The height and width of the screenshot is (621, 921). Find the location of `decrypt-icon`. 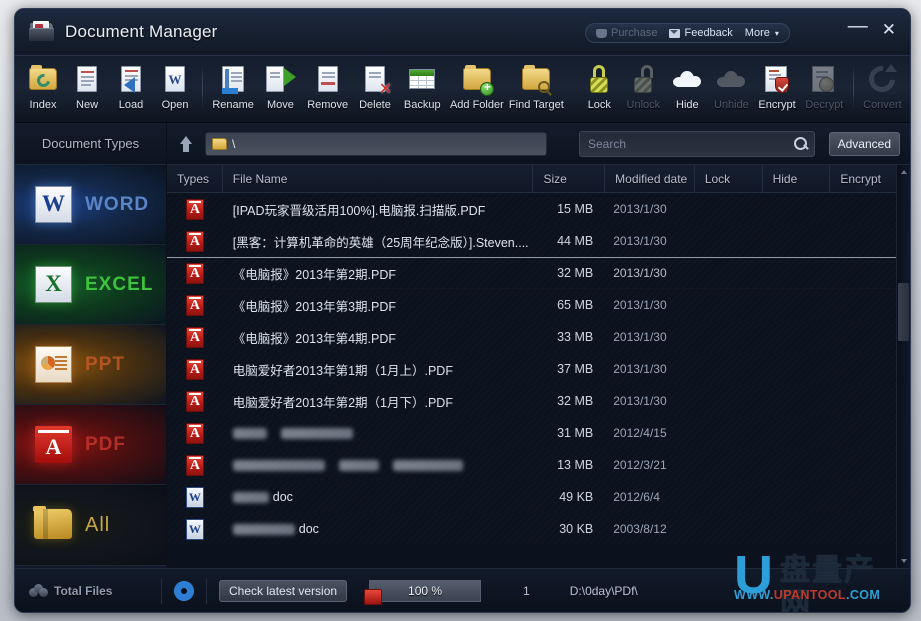

decrypt-icon is located at coordinates (824, 79).